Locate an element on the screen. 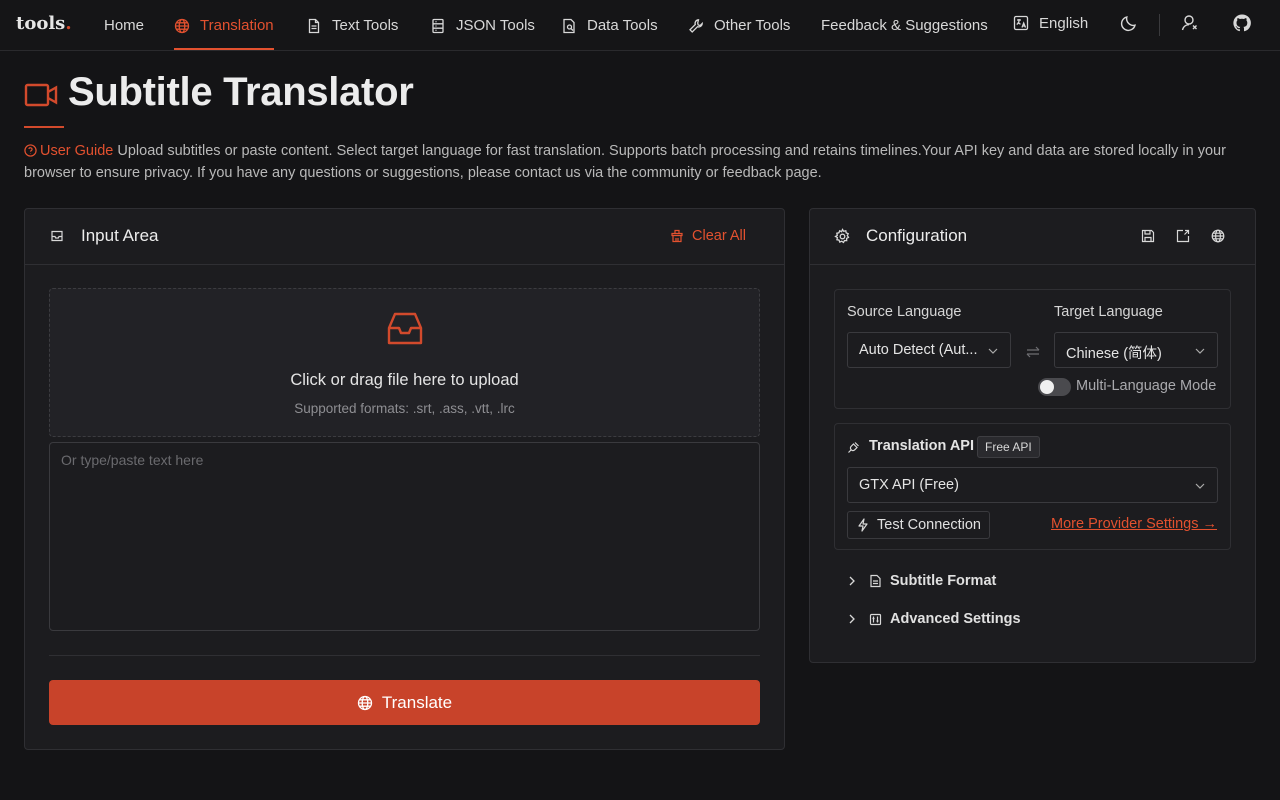  swap-icon is located at coordinates (1033, 352).